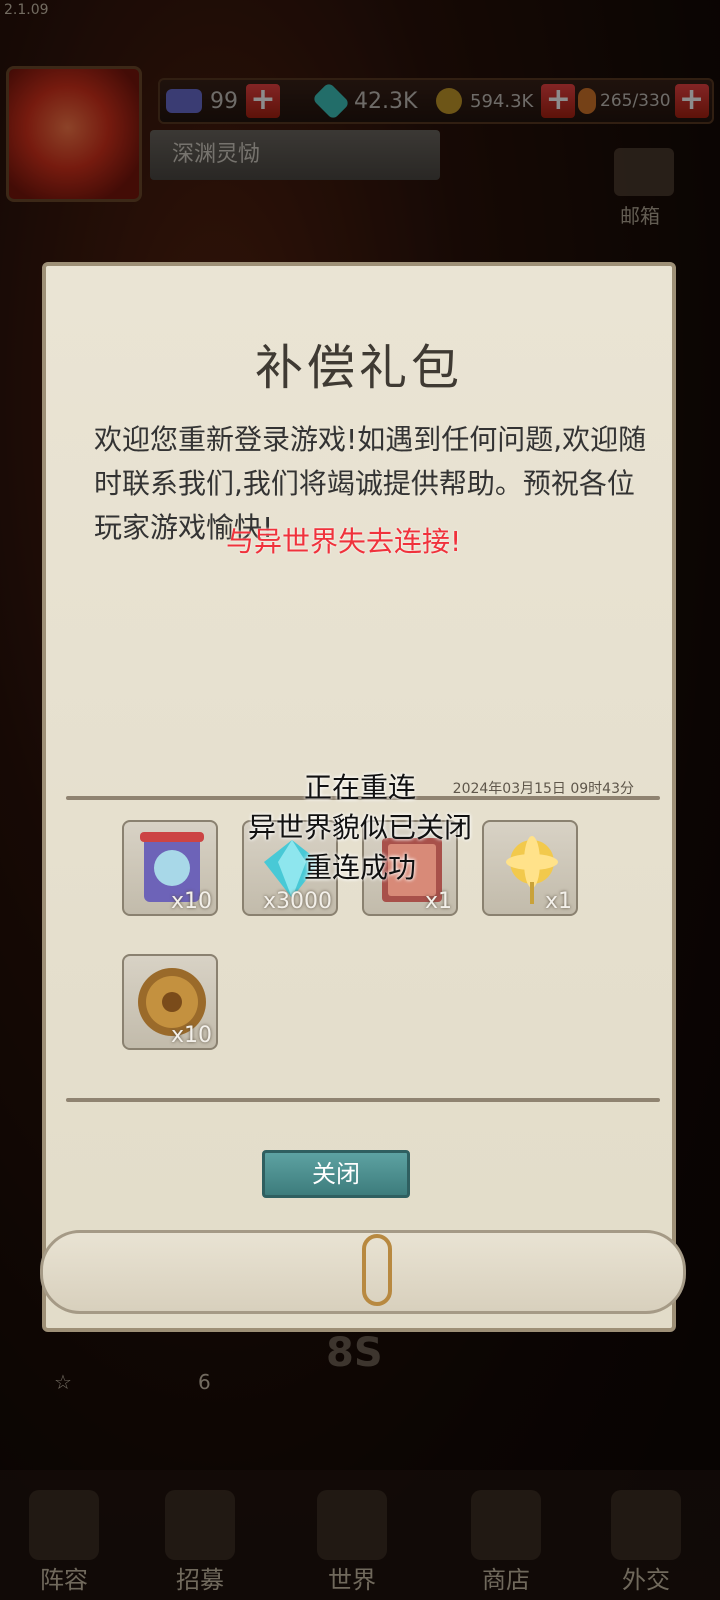 This screenshot has height=1600, width=720. What do you see at coordinates (336, 1174) in the screenshot?
I see `close-button: 关闭` at bounding box center [336, 1174].